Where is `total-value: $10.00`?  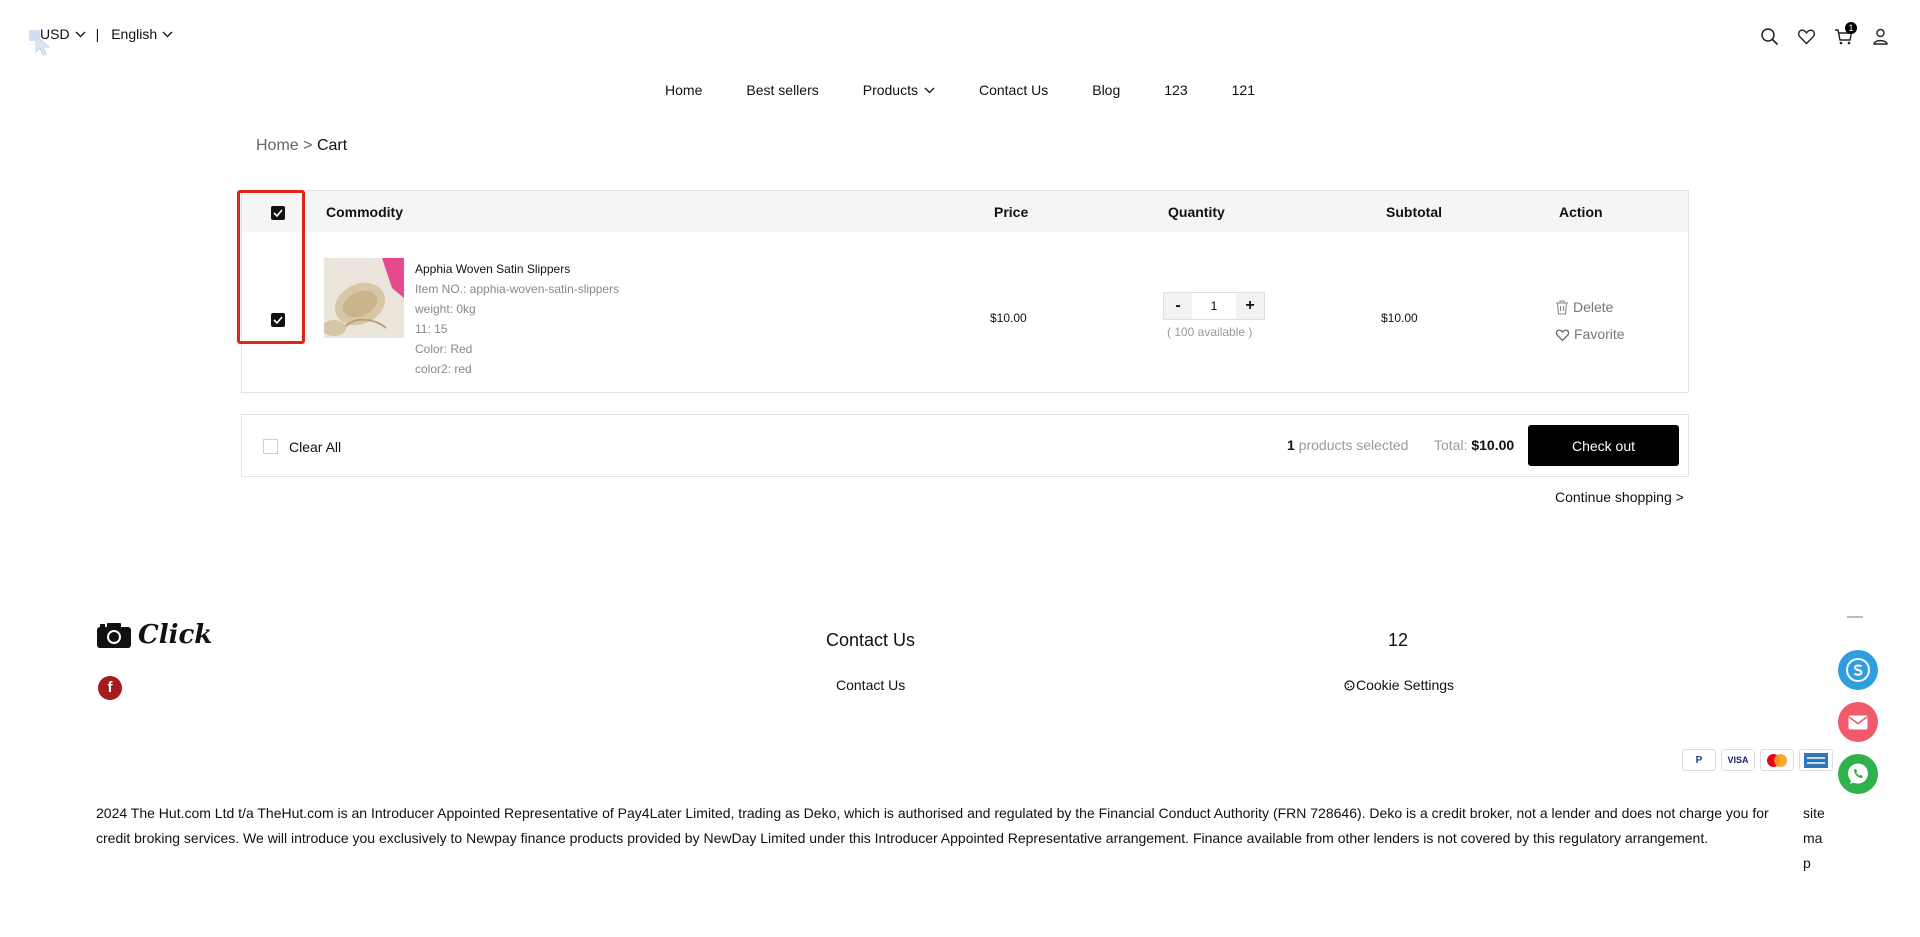 total-value: $10.00 is located at coordinates (1493, 445).